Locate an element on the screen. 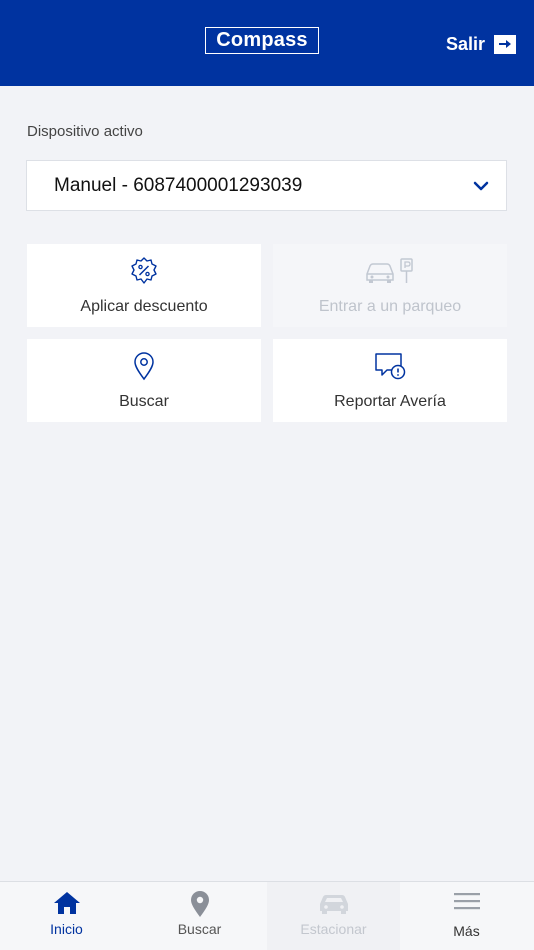 Image resolution: width=534 pixels, height=950 pixels. report-alert-icon is located at coordinates (390, 366).